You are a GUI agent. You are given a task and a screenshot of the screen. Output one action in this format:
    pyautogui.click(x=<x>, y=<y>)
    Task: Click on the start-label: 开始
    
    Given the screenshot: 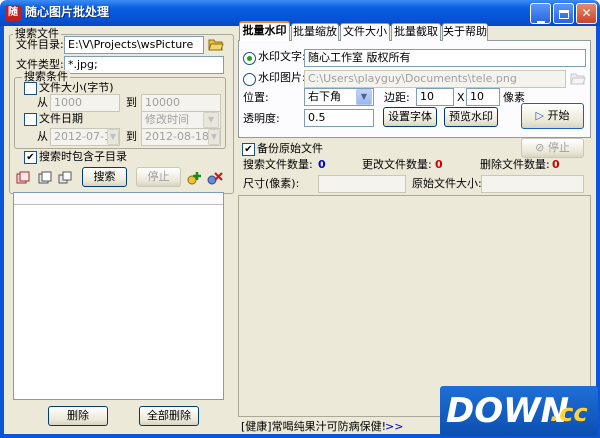 What is the action you would take?
    pyautogui.click(x=558, y=115)
    